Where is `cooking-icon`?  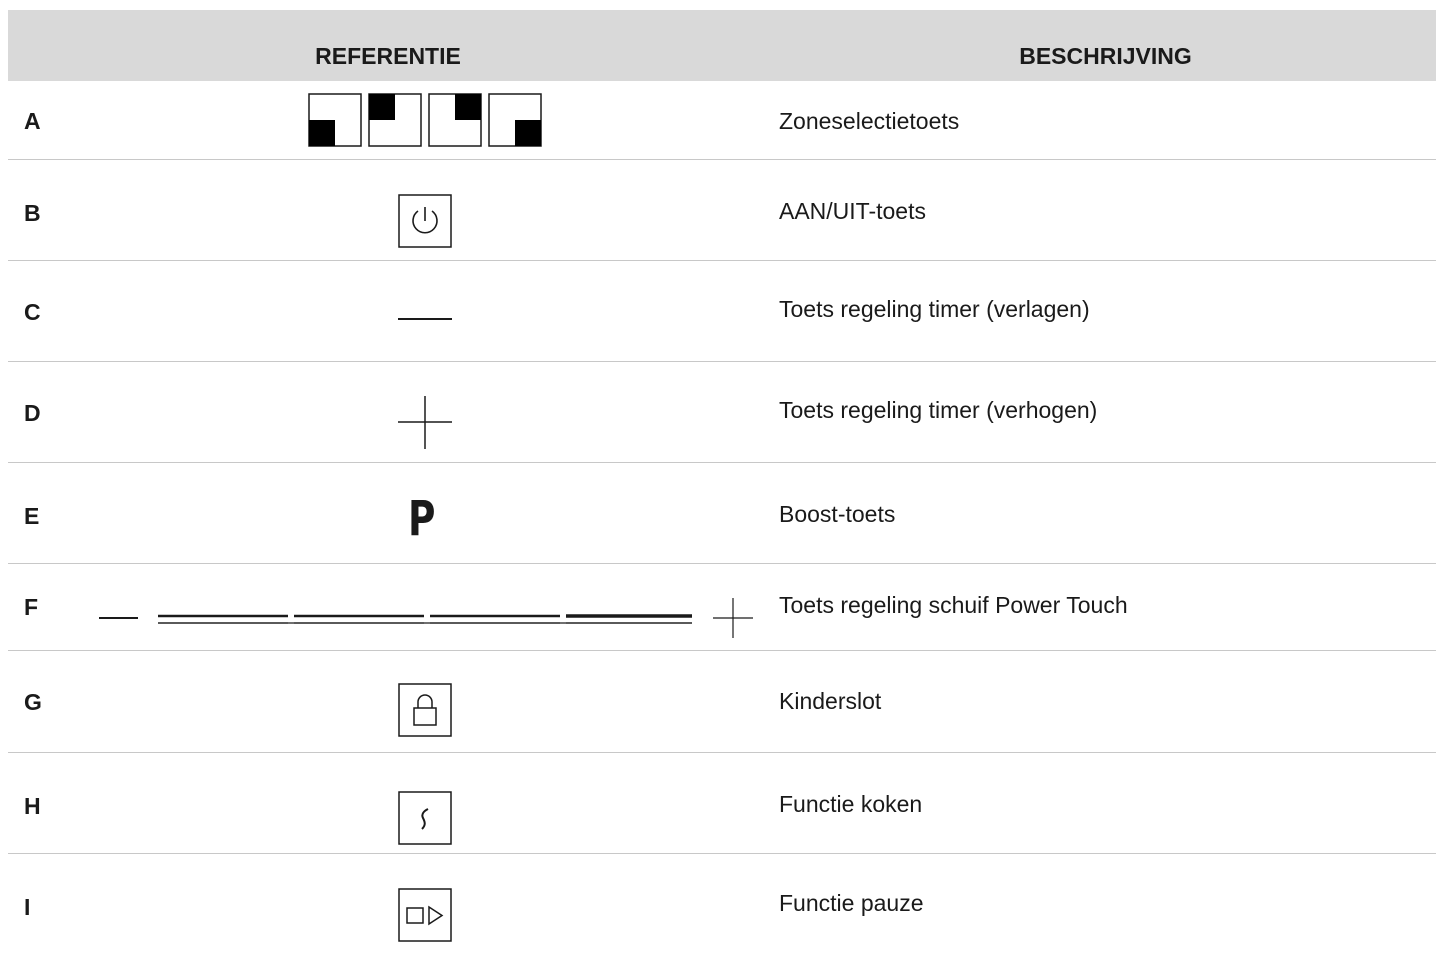
cooking-icon is located at coordinates (425, 818).